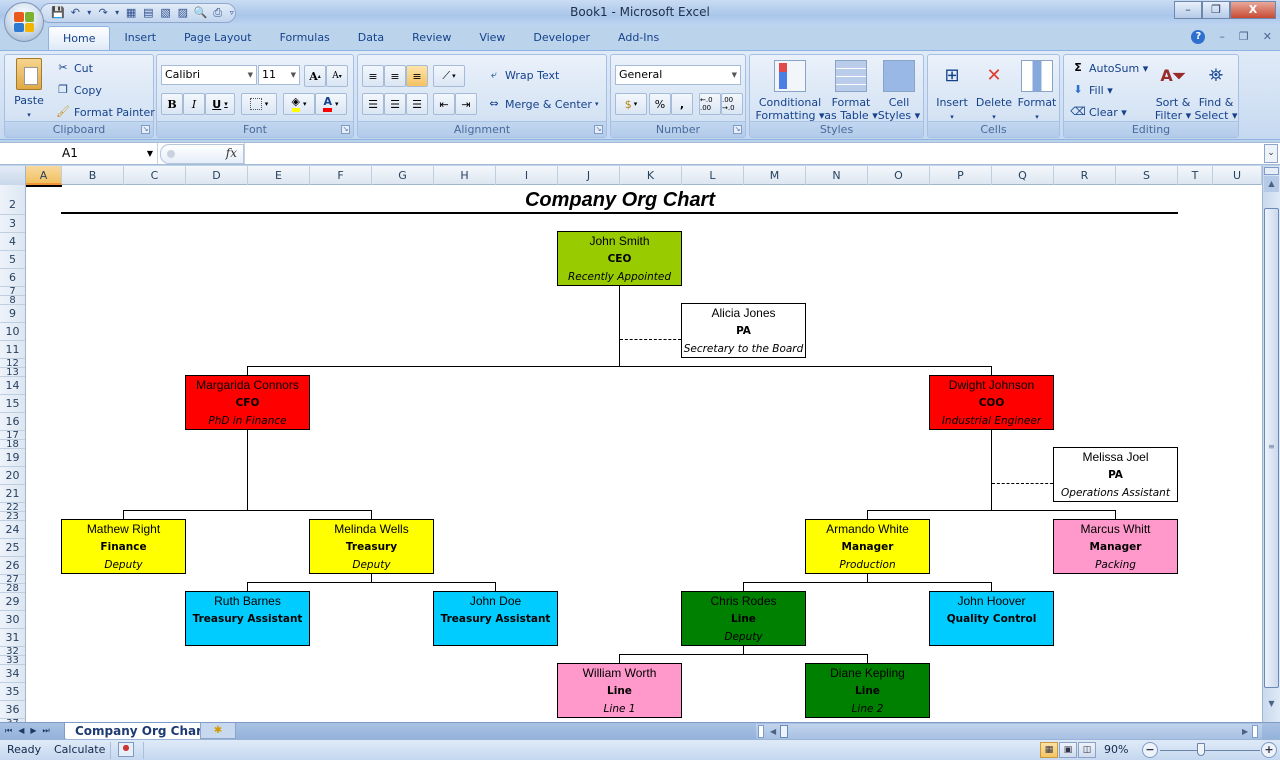 This screenshot has height=760, width=1280. Describe the element at coordinates (33, 731) in the screenshot. I see `next-sheet-icon: ▶` at that location.